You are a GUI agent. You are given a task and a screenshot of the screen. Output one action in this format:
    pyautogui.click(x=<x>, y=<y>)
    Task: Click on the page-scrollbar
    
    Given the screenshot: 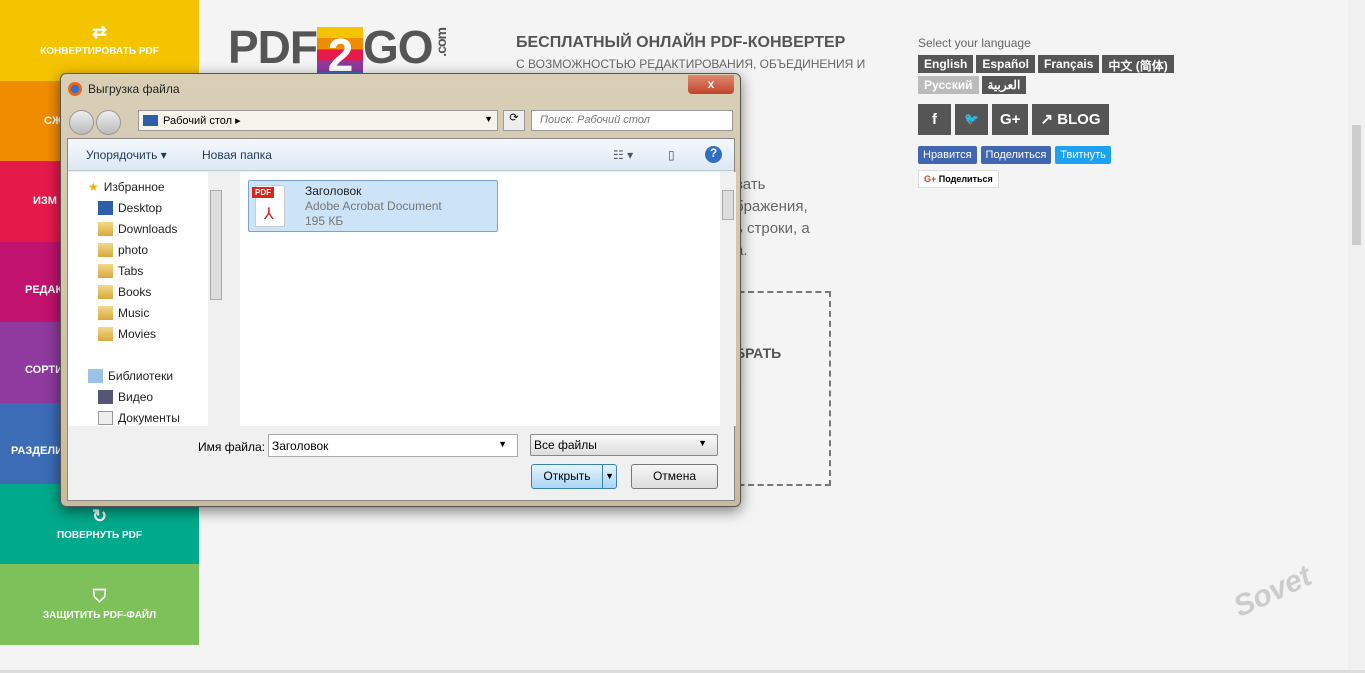 What is the action you would take?
    pyautogui.click(x=1356, y=336)
    